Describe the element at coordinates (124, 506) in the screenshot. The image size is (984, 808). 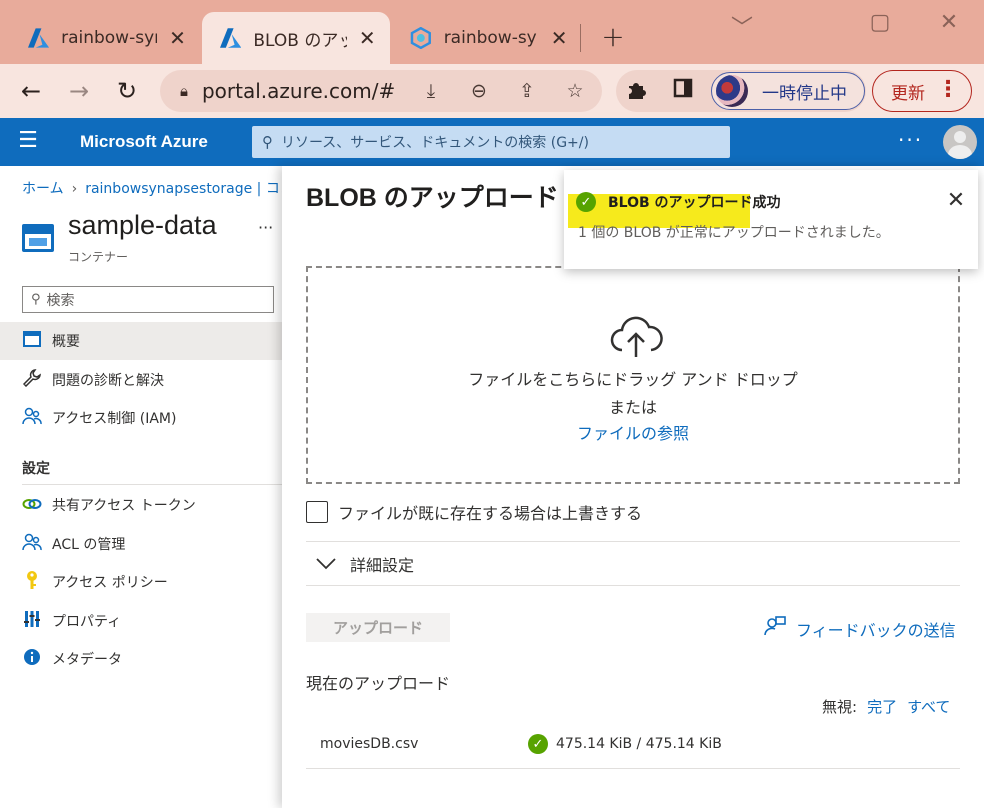
I see `sidebar-item-label: 共有アクセス トークン` at that location.